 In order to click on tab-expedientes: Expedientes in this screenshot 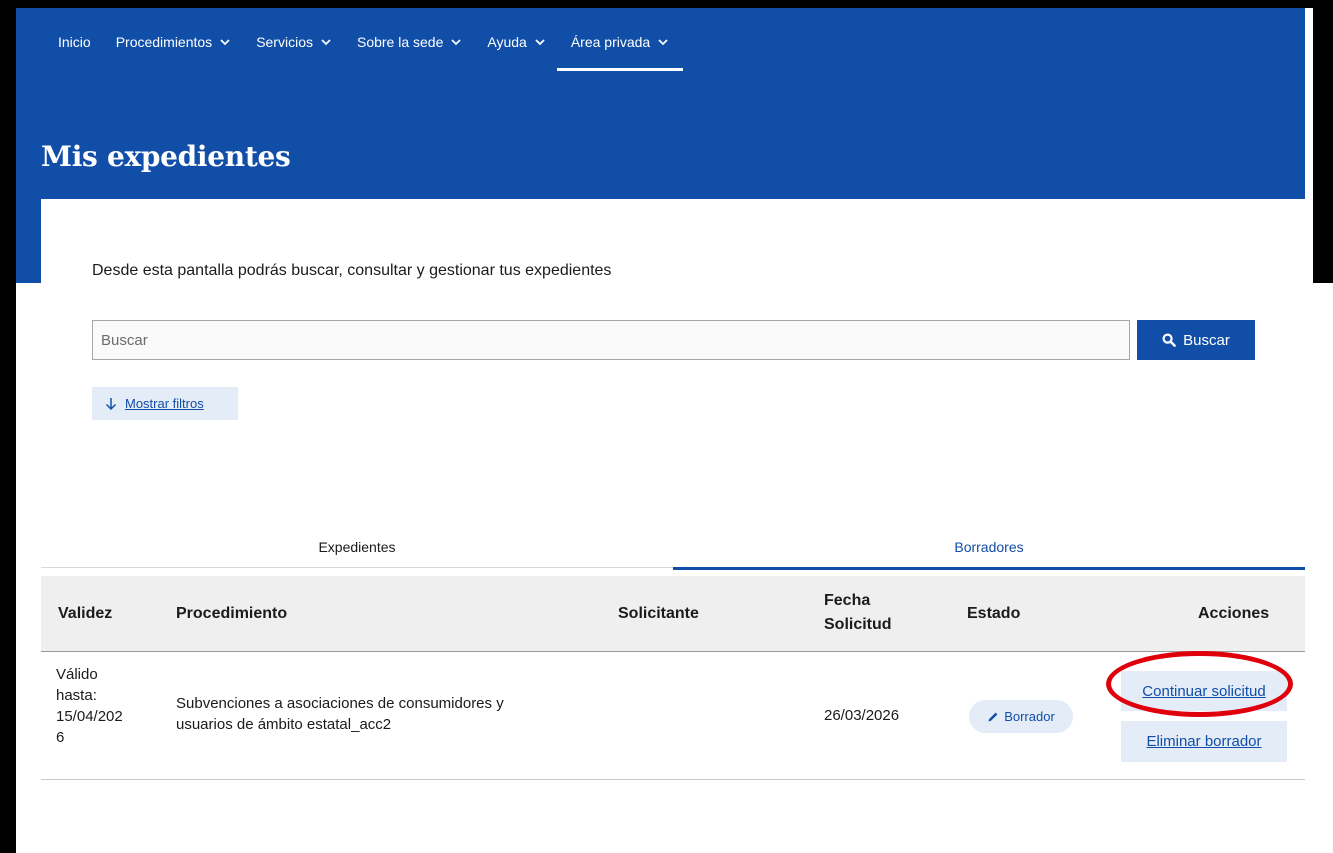, I will do `click(357, 550)`.